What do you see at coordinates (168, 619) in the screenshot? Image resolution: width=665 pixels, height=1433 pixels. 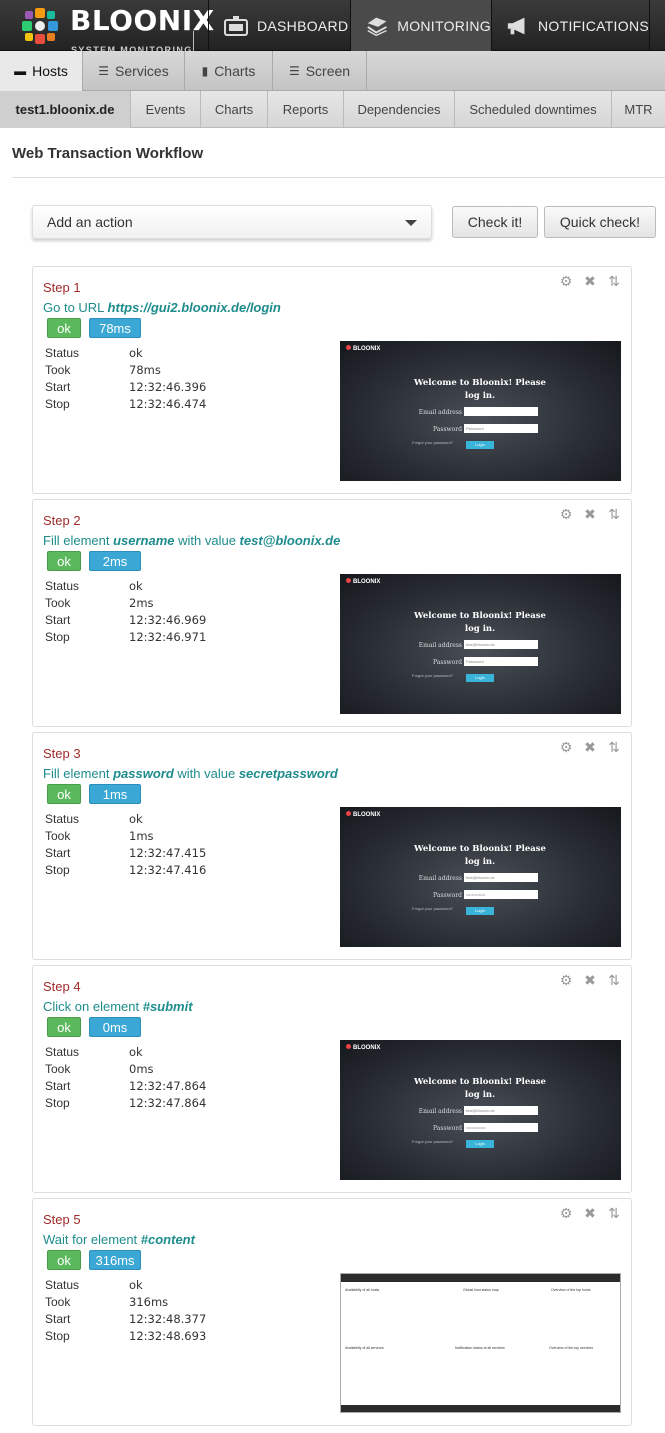 I see `start-value: 12:32:46.969` at bounding box center [168, 619].